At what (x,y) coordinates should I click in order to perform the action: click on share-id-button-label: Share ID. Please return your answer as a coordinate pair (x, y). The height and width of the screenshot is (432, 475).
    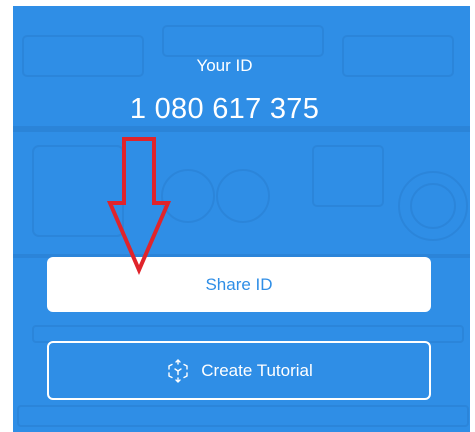
    Looking at the image, I should click on (239, 284).